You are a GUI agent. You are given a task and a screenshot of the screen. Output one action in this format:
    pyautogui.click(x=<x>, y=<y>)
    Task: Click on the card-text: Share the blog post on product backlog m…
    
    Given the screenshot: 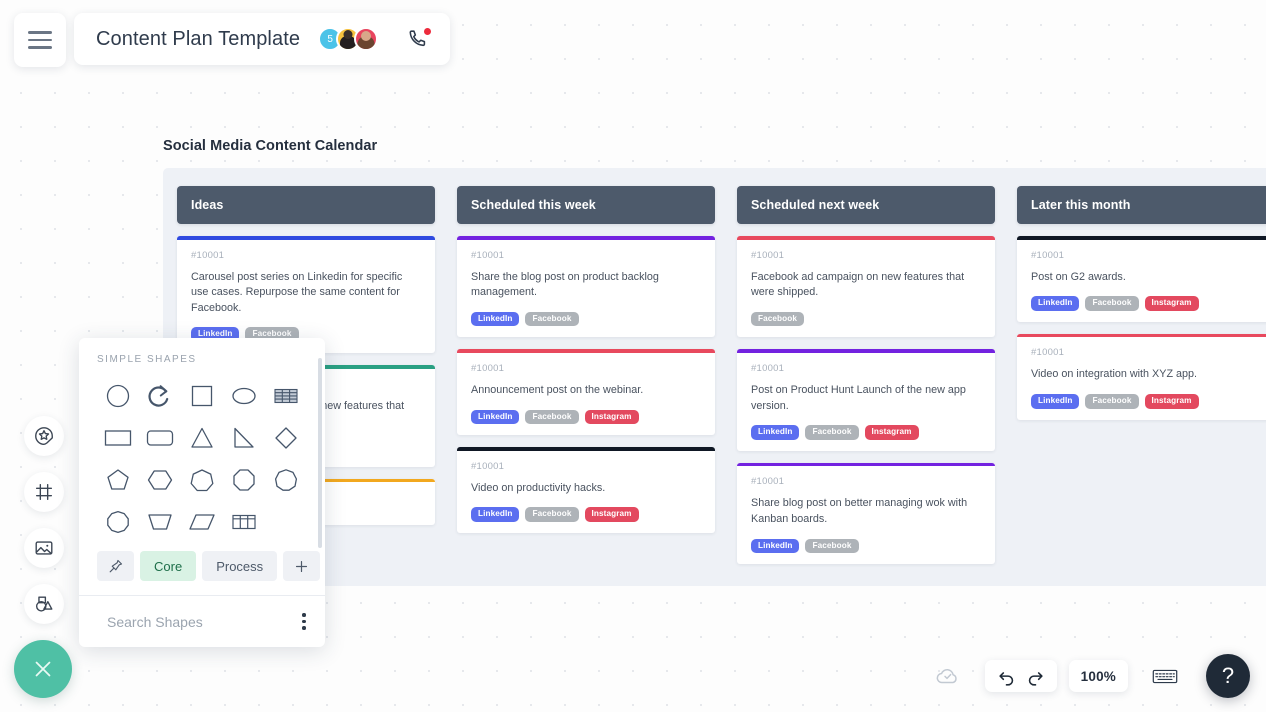 What is the action you would take?
    pyautogui.click(x=565, y=284)
    